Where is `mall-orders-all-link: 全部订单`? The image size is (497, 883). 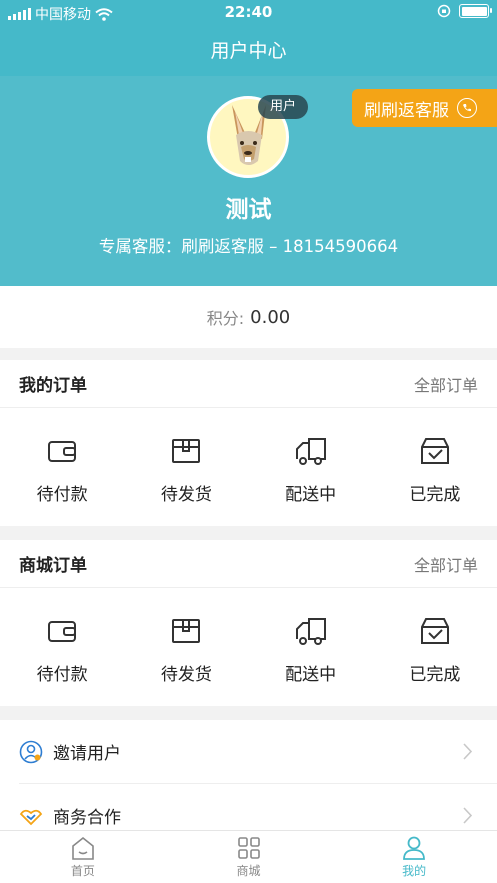
mall-orders-all-link: 全部订单 is located at coordinates (446, 564).